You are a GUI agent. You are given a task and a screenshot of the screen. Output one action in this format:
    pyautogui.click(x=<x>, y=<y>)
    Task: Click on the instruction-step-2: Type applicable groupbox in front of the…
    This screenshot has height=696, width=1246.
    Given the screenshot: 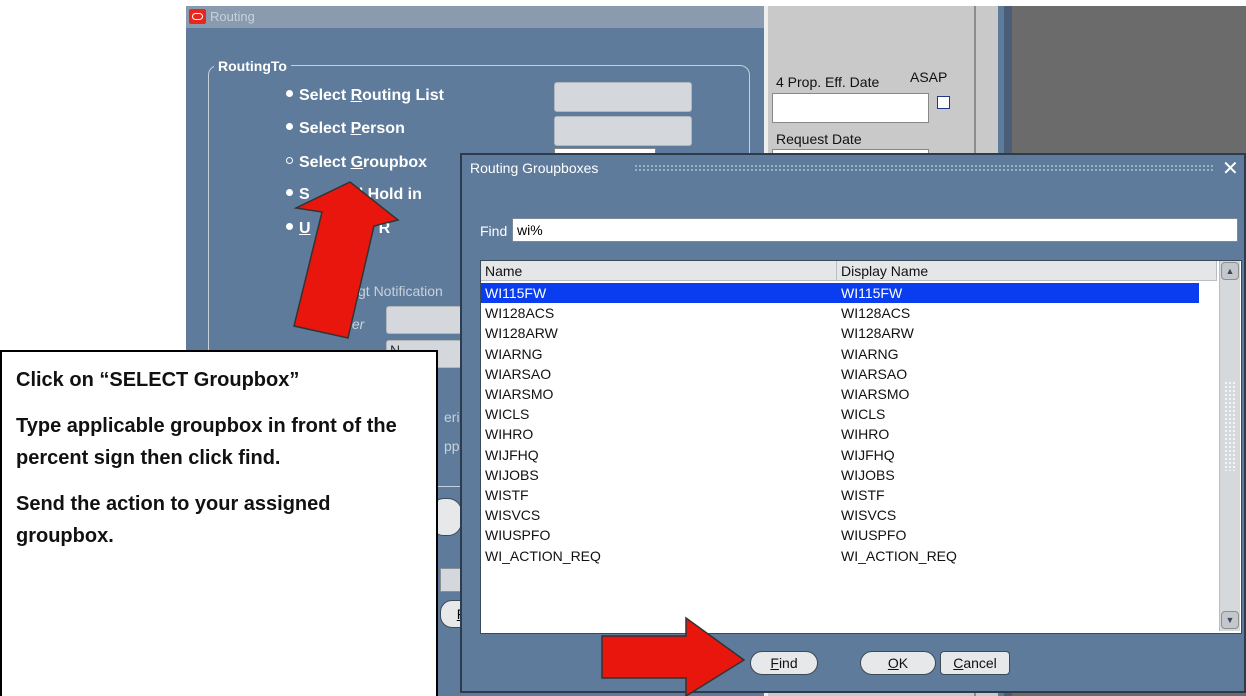 What is the action you would take?
    pyautogui.click(x=206, y=442)
    